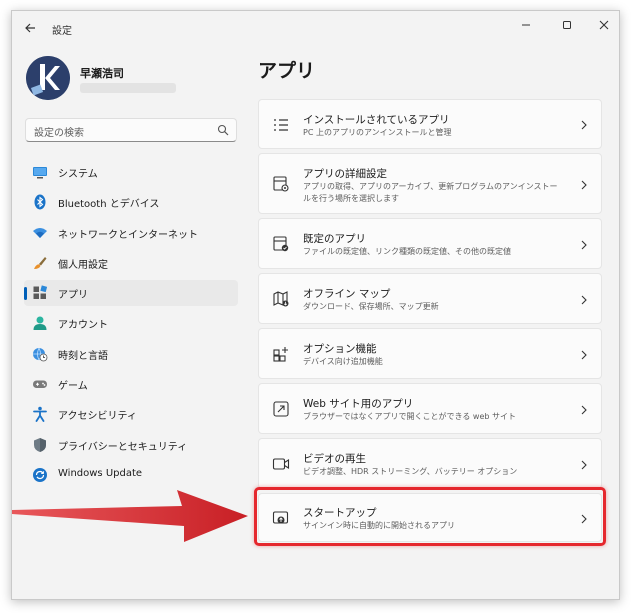 This screenshot has height=613, width=631. Describe the element at coordinates (40, 474) in the screenshot. I see `update-icon` at that location.